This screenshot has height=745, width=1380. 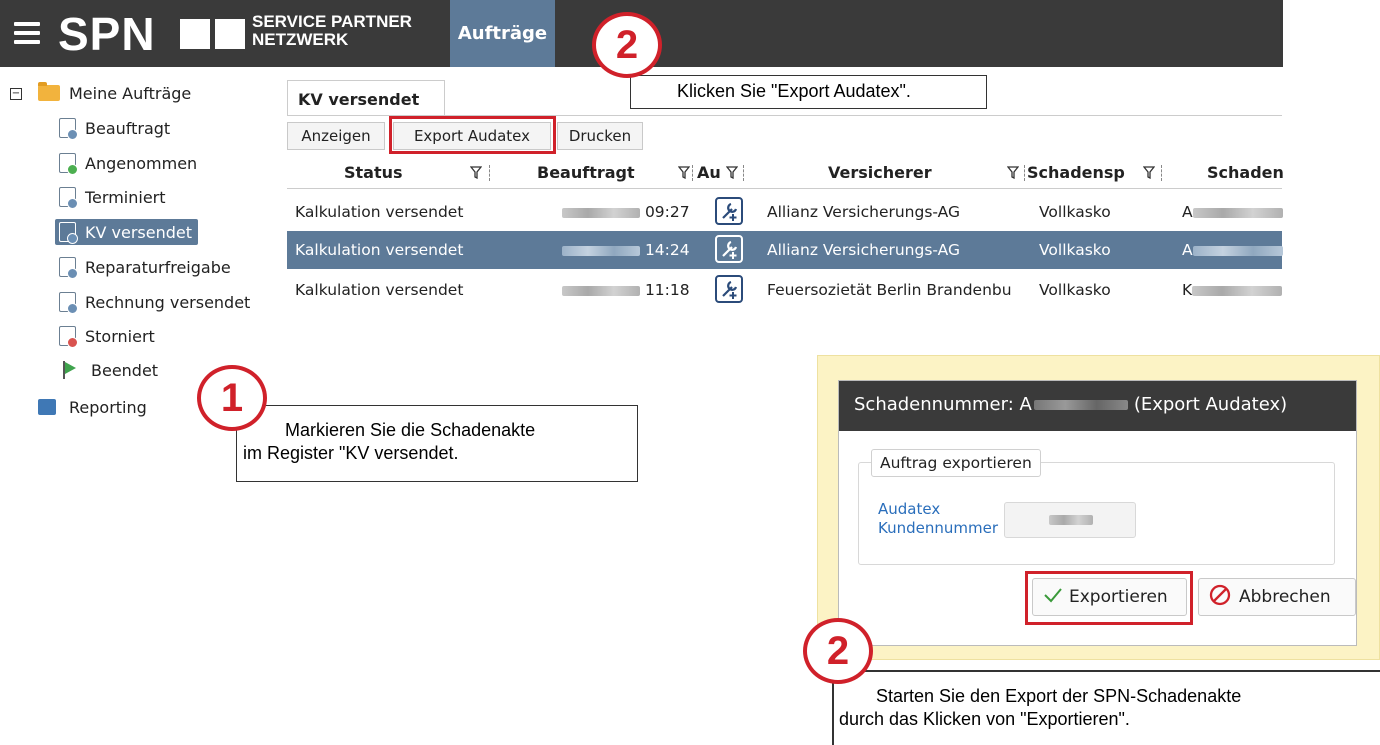 I want to click on brand-logo: SPN, so click(x=107, y=34).